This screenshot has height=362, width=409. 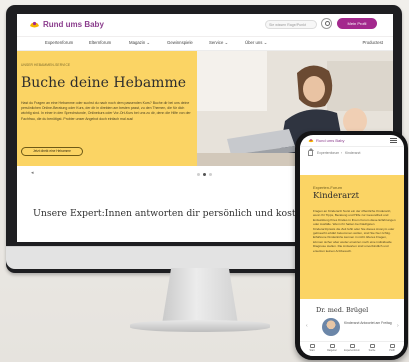 I want to click on search-input: Sie wissen Rage/Punkt, so click(x=291, y=24).